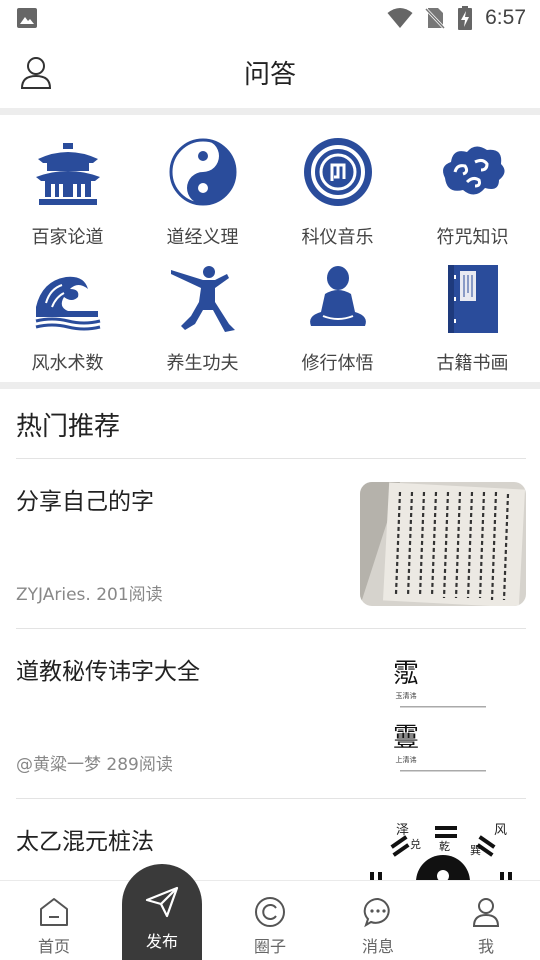  What do you see at coordinates (85, 842) in the screenshot?
I see `post-title: 太乙混元桩法` at bounding box center [85, 842].